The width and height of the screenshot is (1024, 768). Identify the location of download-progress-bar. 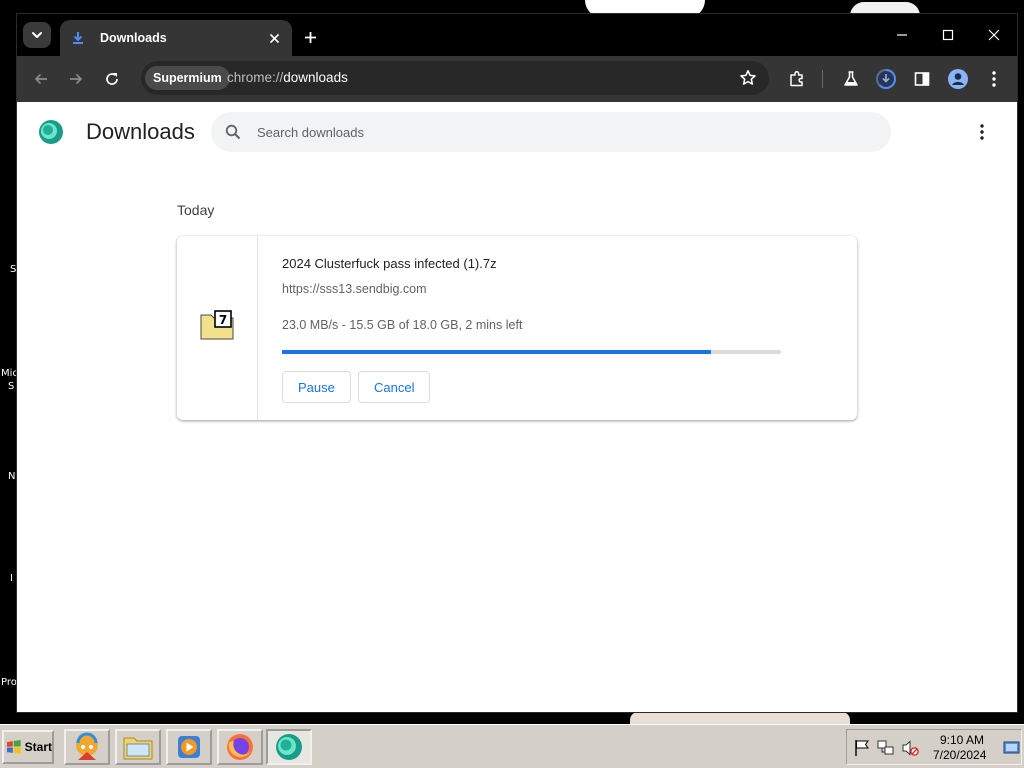
(531, 352).